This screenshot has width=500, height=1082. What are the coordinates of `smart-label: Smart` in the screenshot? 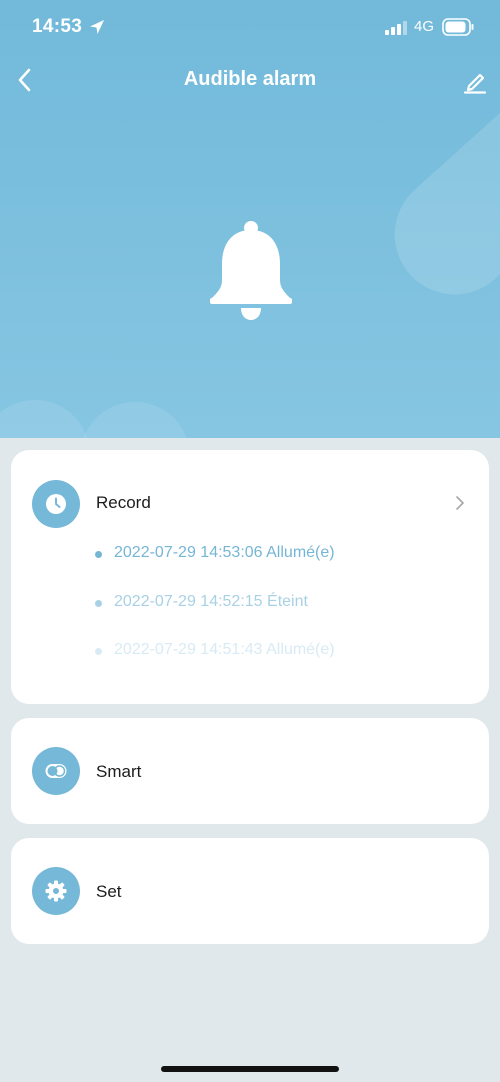 It's located at (119, 771).